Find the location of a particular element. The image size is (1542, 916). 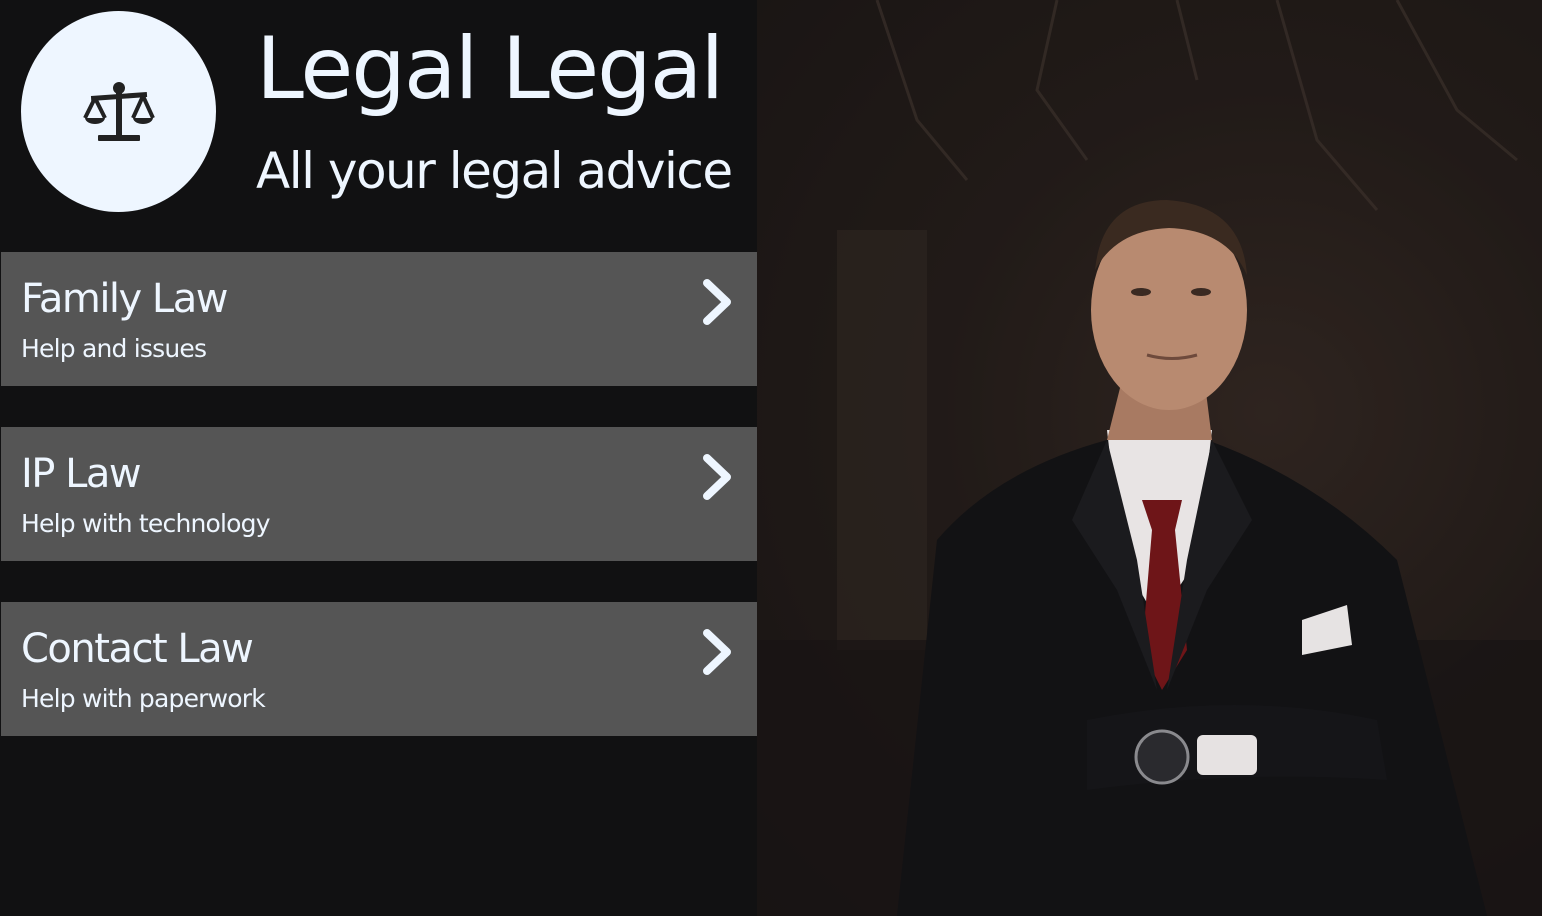

menu-item-label: IP Law is located at coordinates (81, 474).